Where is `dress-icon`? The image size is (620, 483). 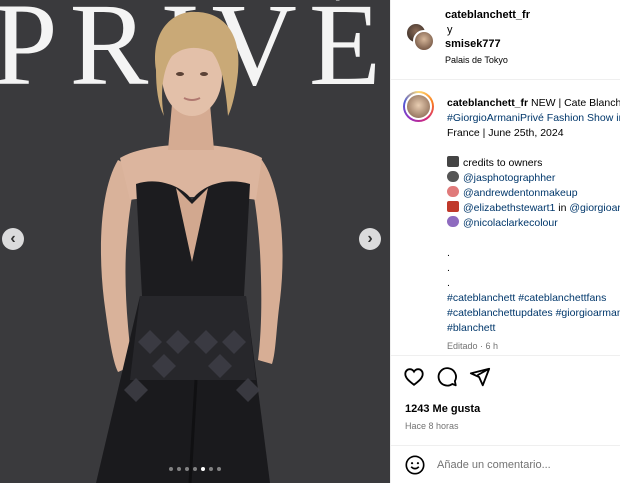 dress-icon is located at coordinates (453, 206).